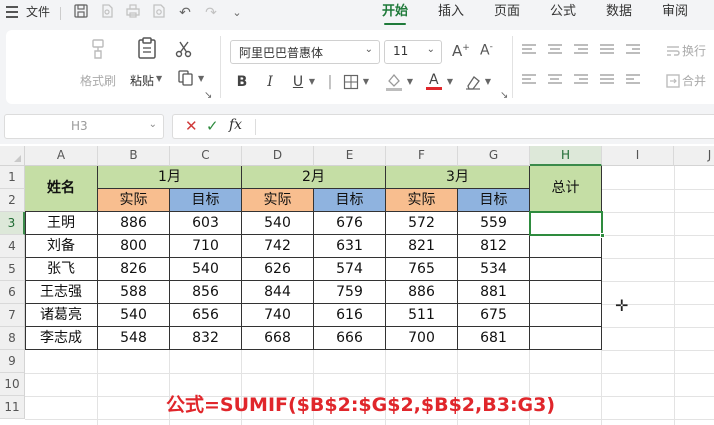  I want to click on formula-input-area: ✕ ✓ fx, so click(443, 126).